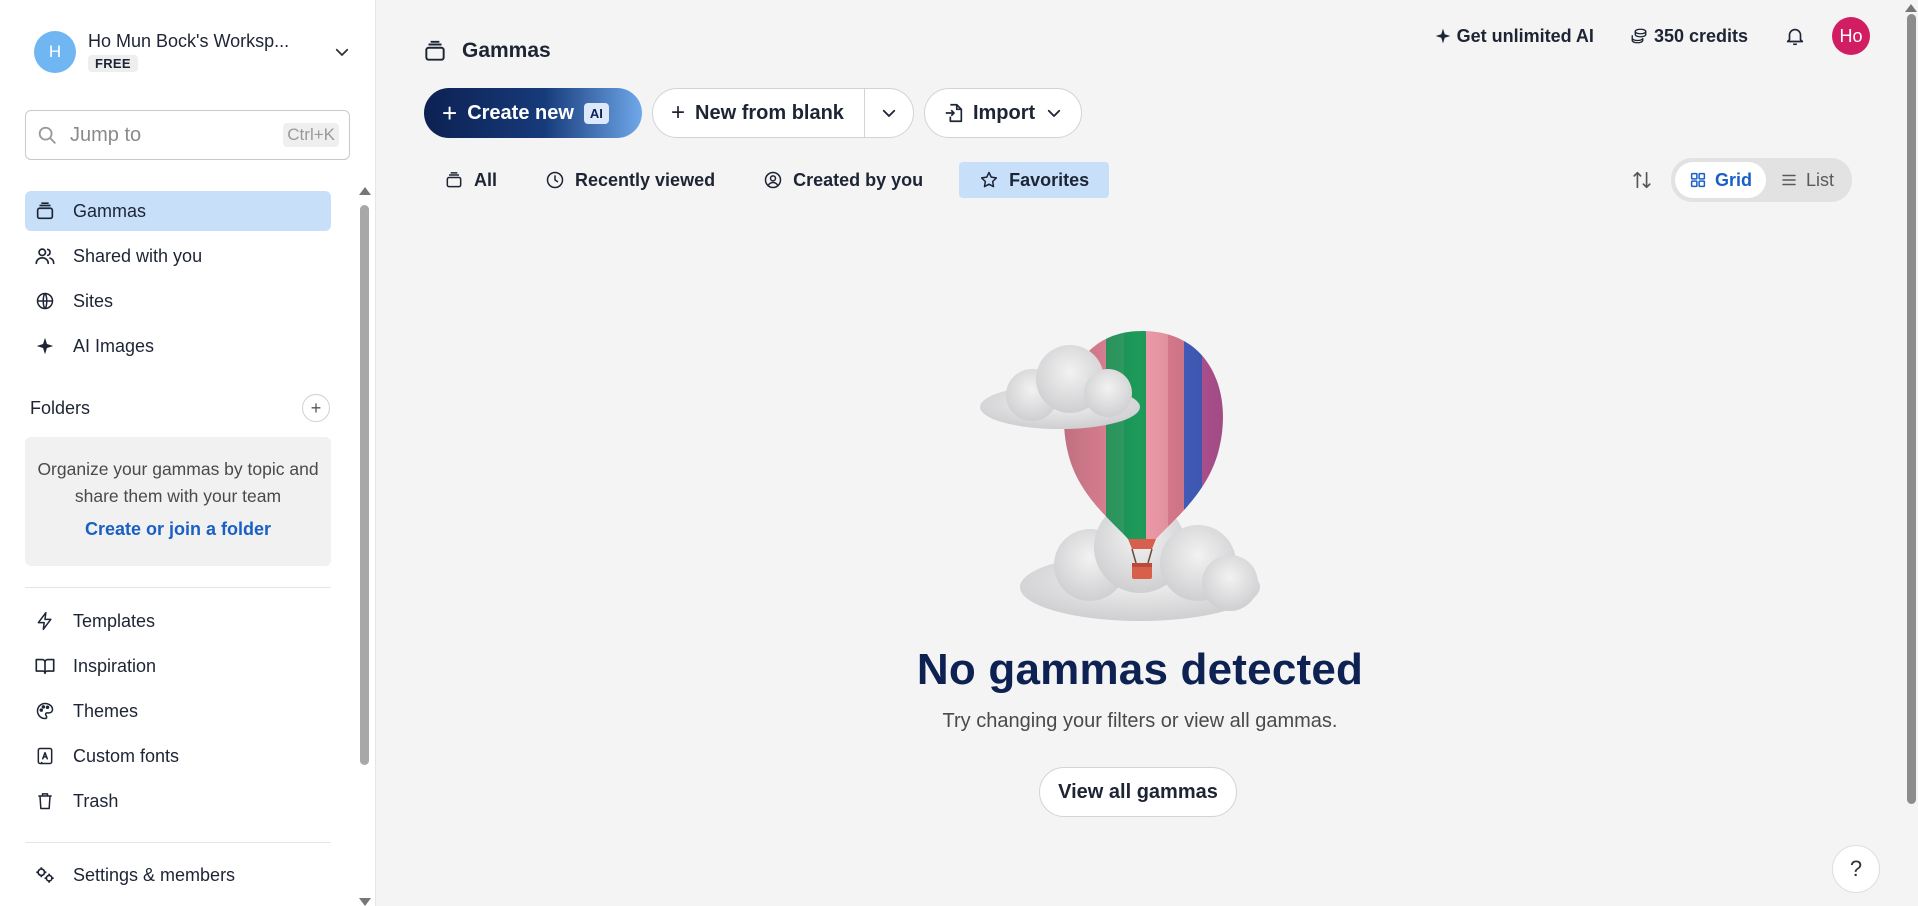  I want to click on sidebar-item-sites: Sites, so click(178, 301).